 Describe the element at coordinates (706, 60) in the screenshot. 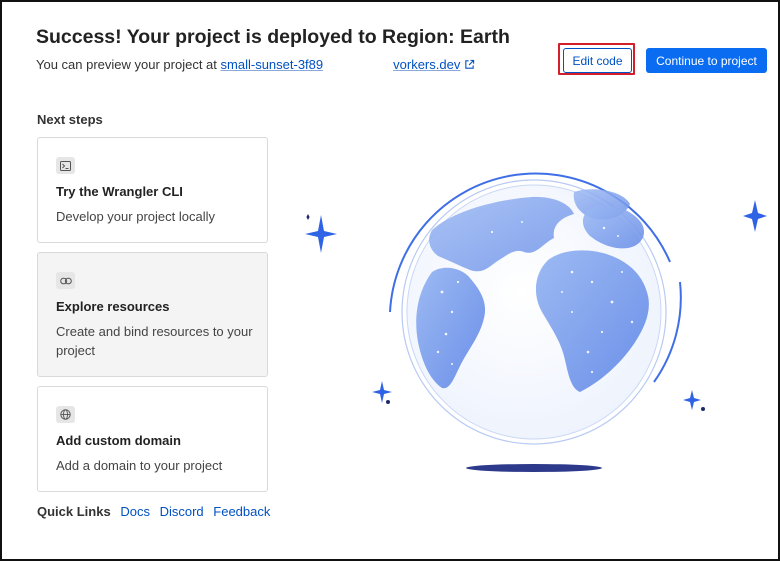

I see `continue-to-project-button: Continue to project` at that location.